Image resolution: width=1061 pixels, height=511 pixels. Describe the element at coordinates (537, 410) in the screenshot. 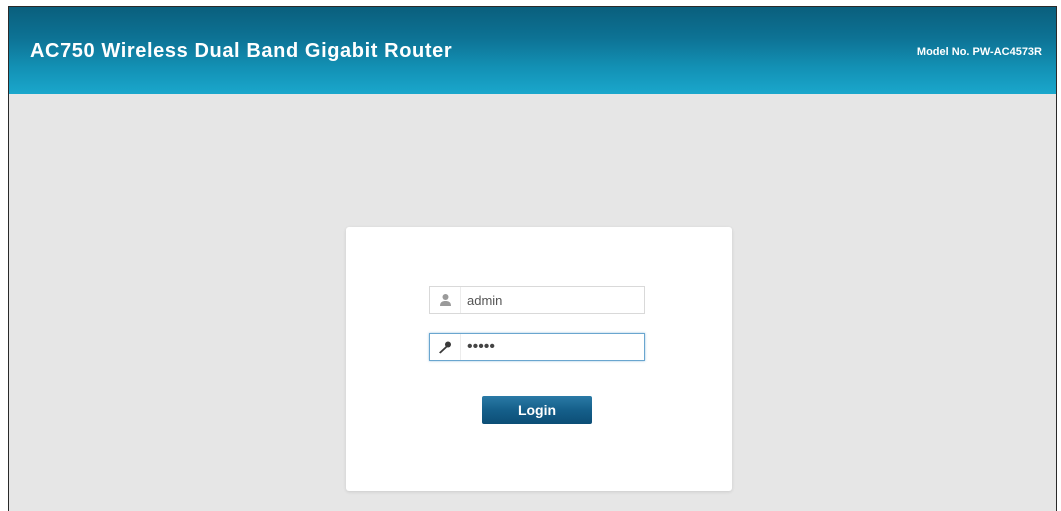

I see `login-button: Login` at that location.